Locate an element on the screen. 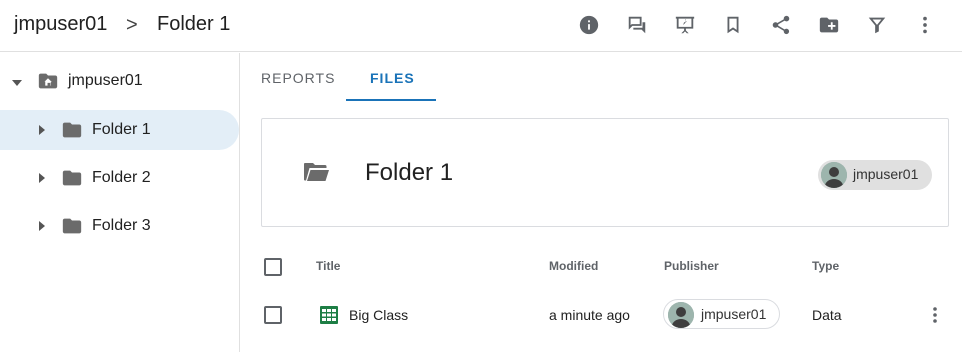 This screenshot has width=962, height=352. row-modified: a minute ago is located at coordinates (589, 315).